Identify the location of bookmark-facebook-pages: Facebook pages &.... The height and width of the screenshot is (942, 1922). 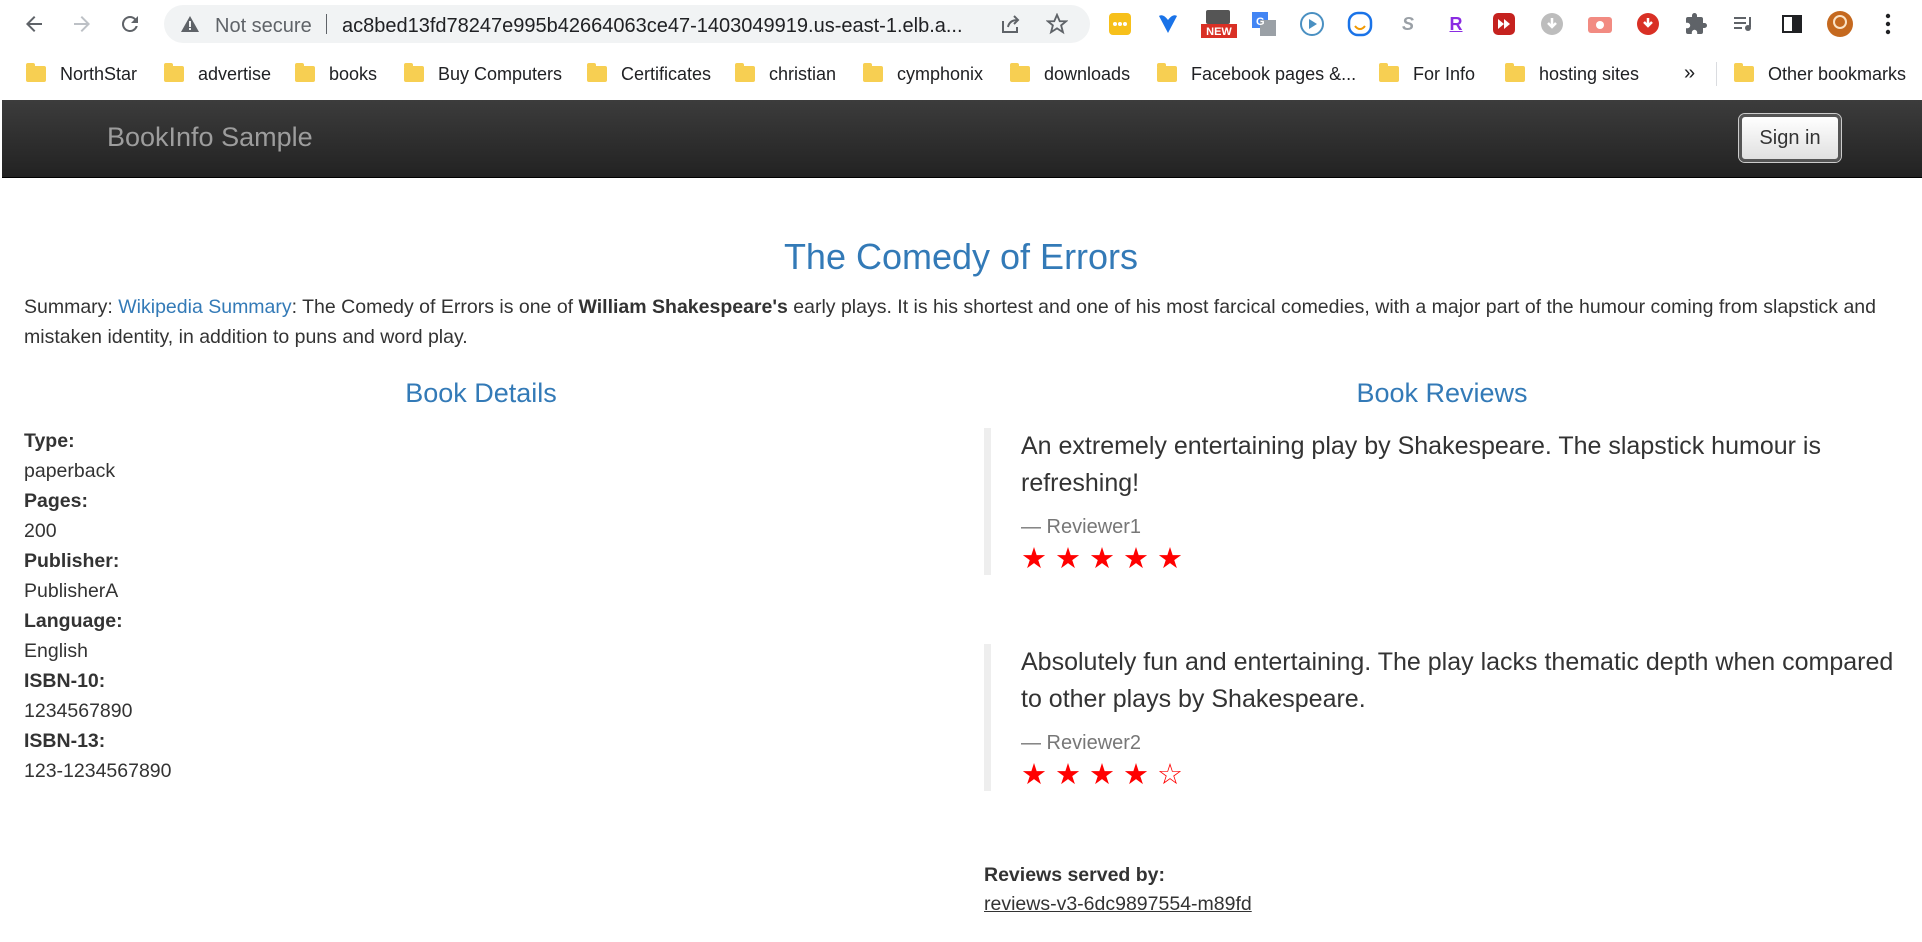
(1256, 74).